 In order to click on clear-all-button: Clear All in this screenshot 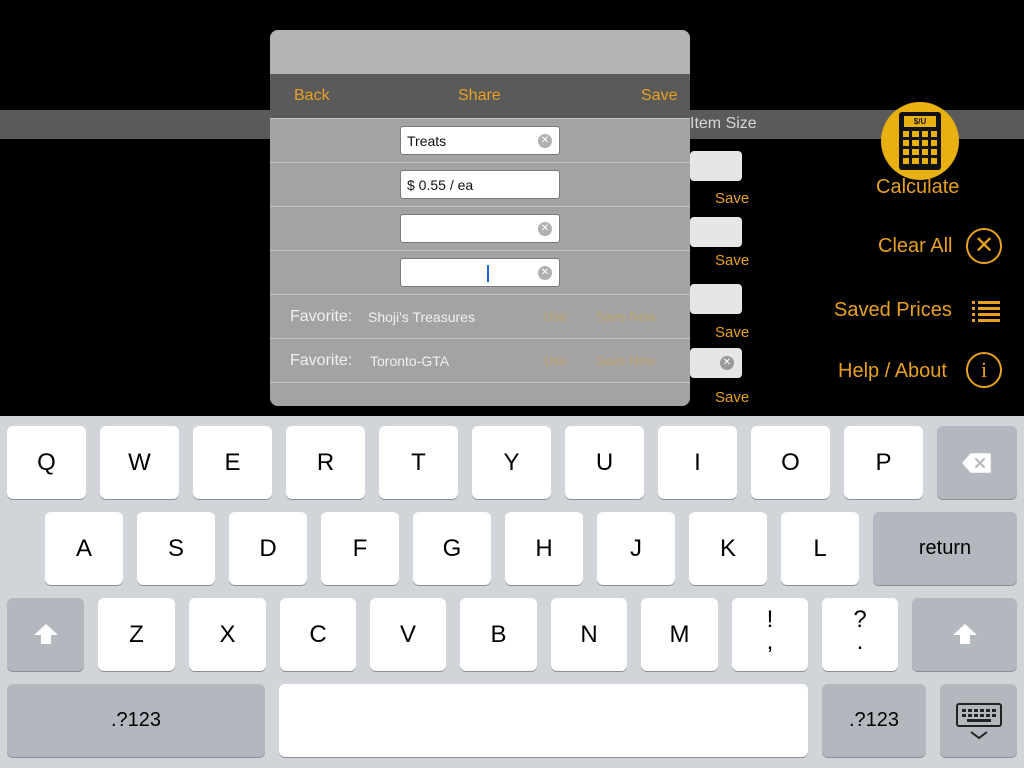, I will do `click(915, 246)`.